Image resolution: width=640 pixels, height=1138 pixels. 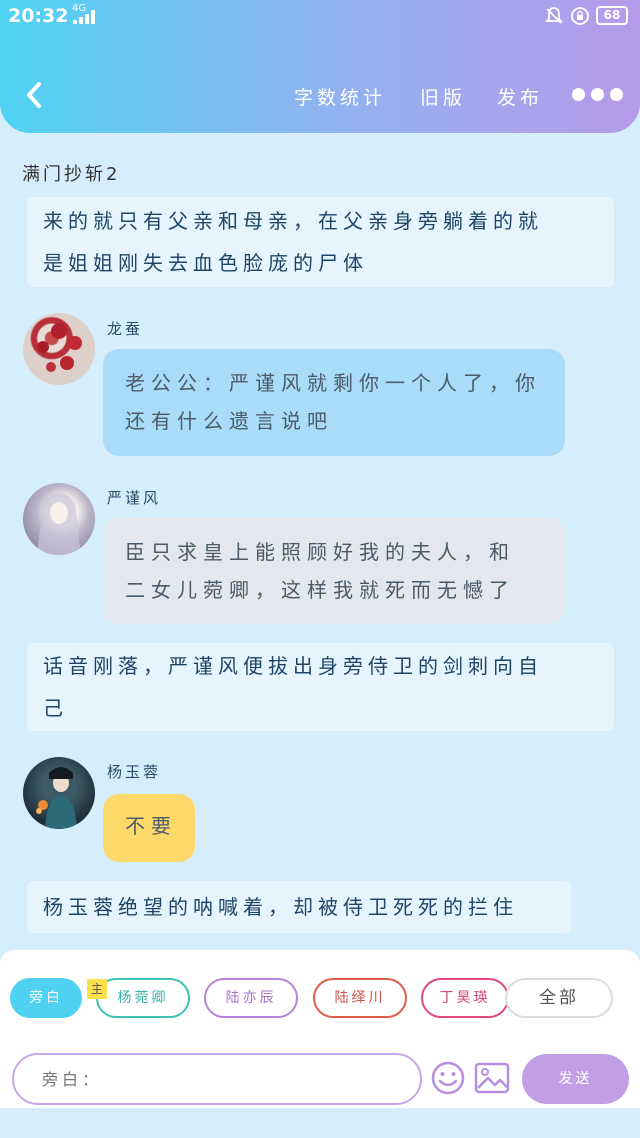 What do you see at coordinates (55, 708) in the screenshot?
I see `narration-line: 己` at bounding box center [55, 708].